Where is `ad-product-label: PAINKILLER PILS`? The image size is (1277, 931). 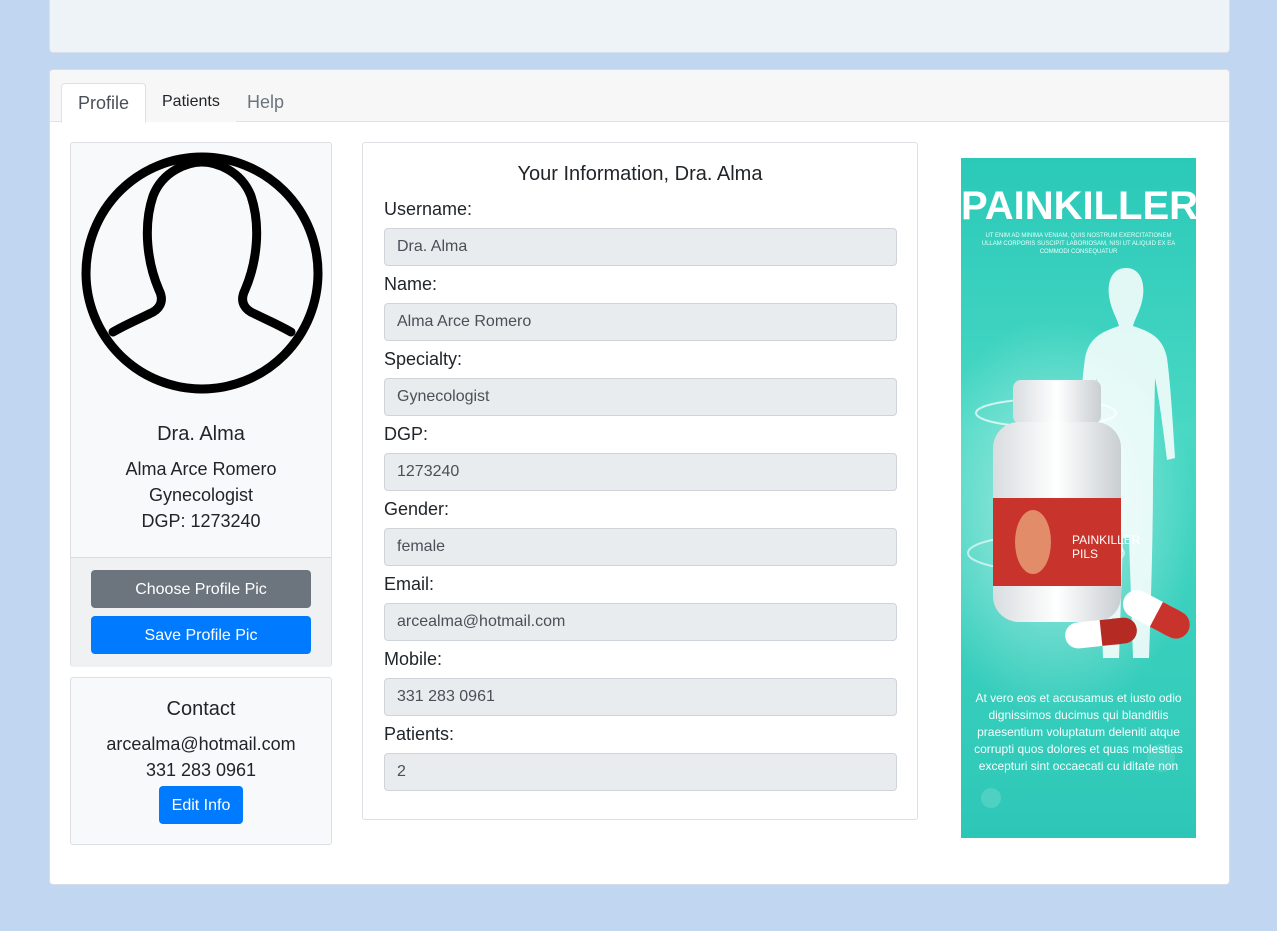 ad-product-label: PAINKILLER PILS is located at coordinates (1106, 547).